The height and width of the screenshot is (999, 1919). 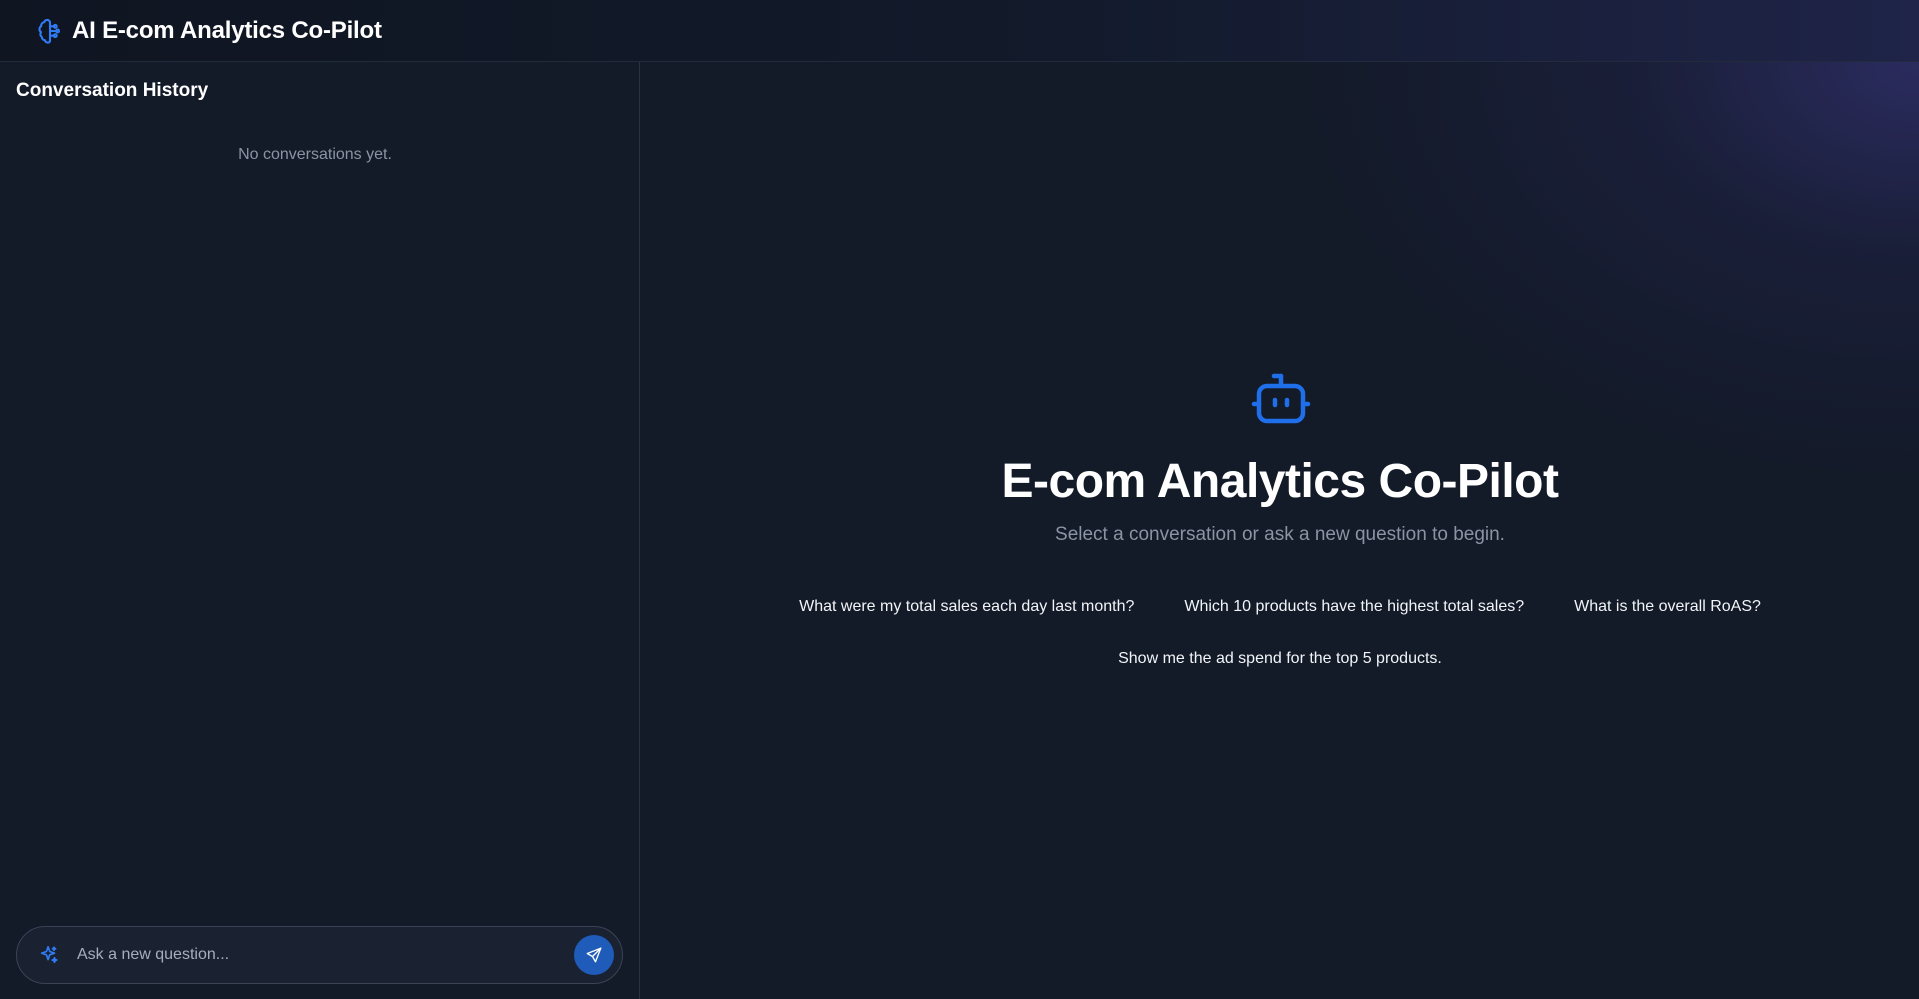 What do you see at coordinates (50, 31) in the screenshot?
I see `brain-icon` at bounding box center [50, 31].